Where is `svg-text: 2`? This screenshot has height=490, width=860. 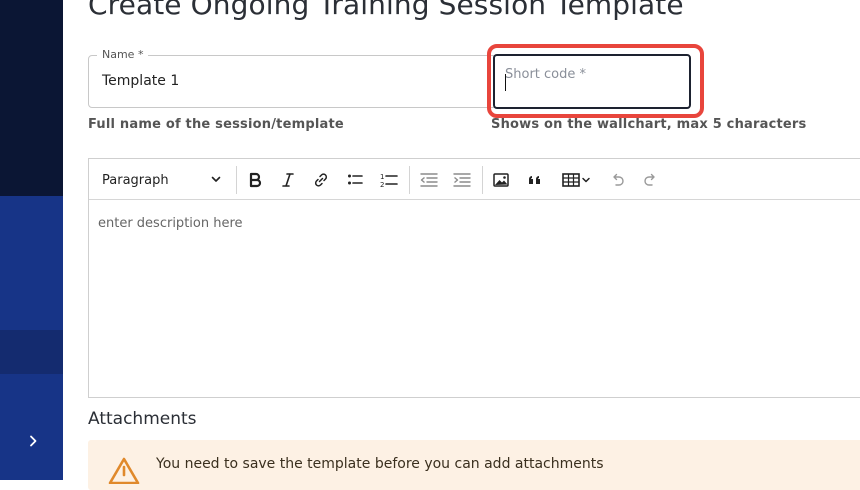
svg-text: 2 is located at coordinates (382, 185).